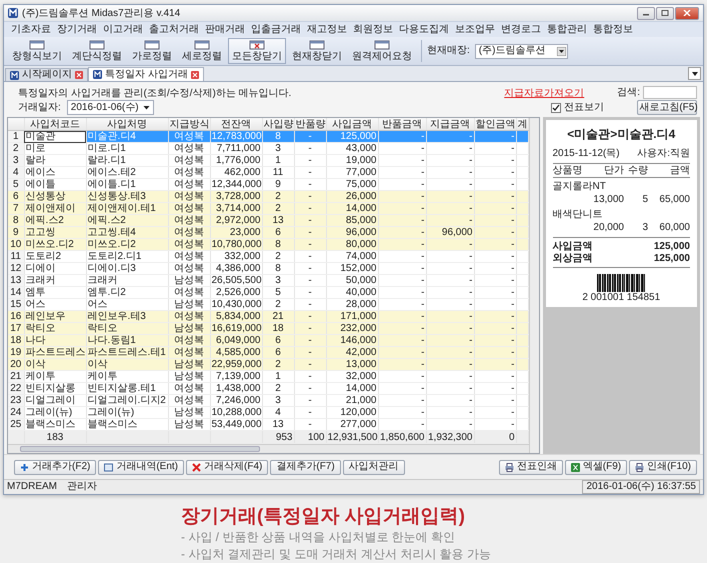  I want to click on table-row: 18 나다 나다.동림1 여성복 6,049,000 6 - 146,000 - - -, so click(268, 340).